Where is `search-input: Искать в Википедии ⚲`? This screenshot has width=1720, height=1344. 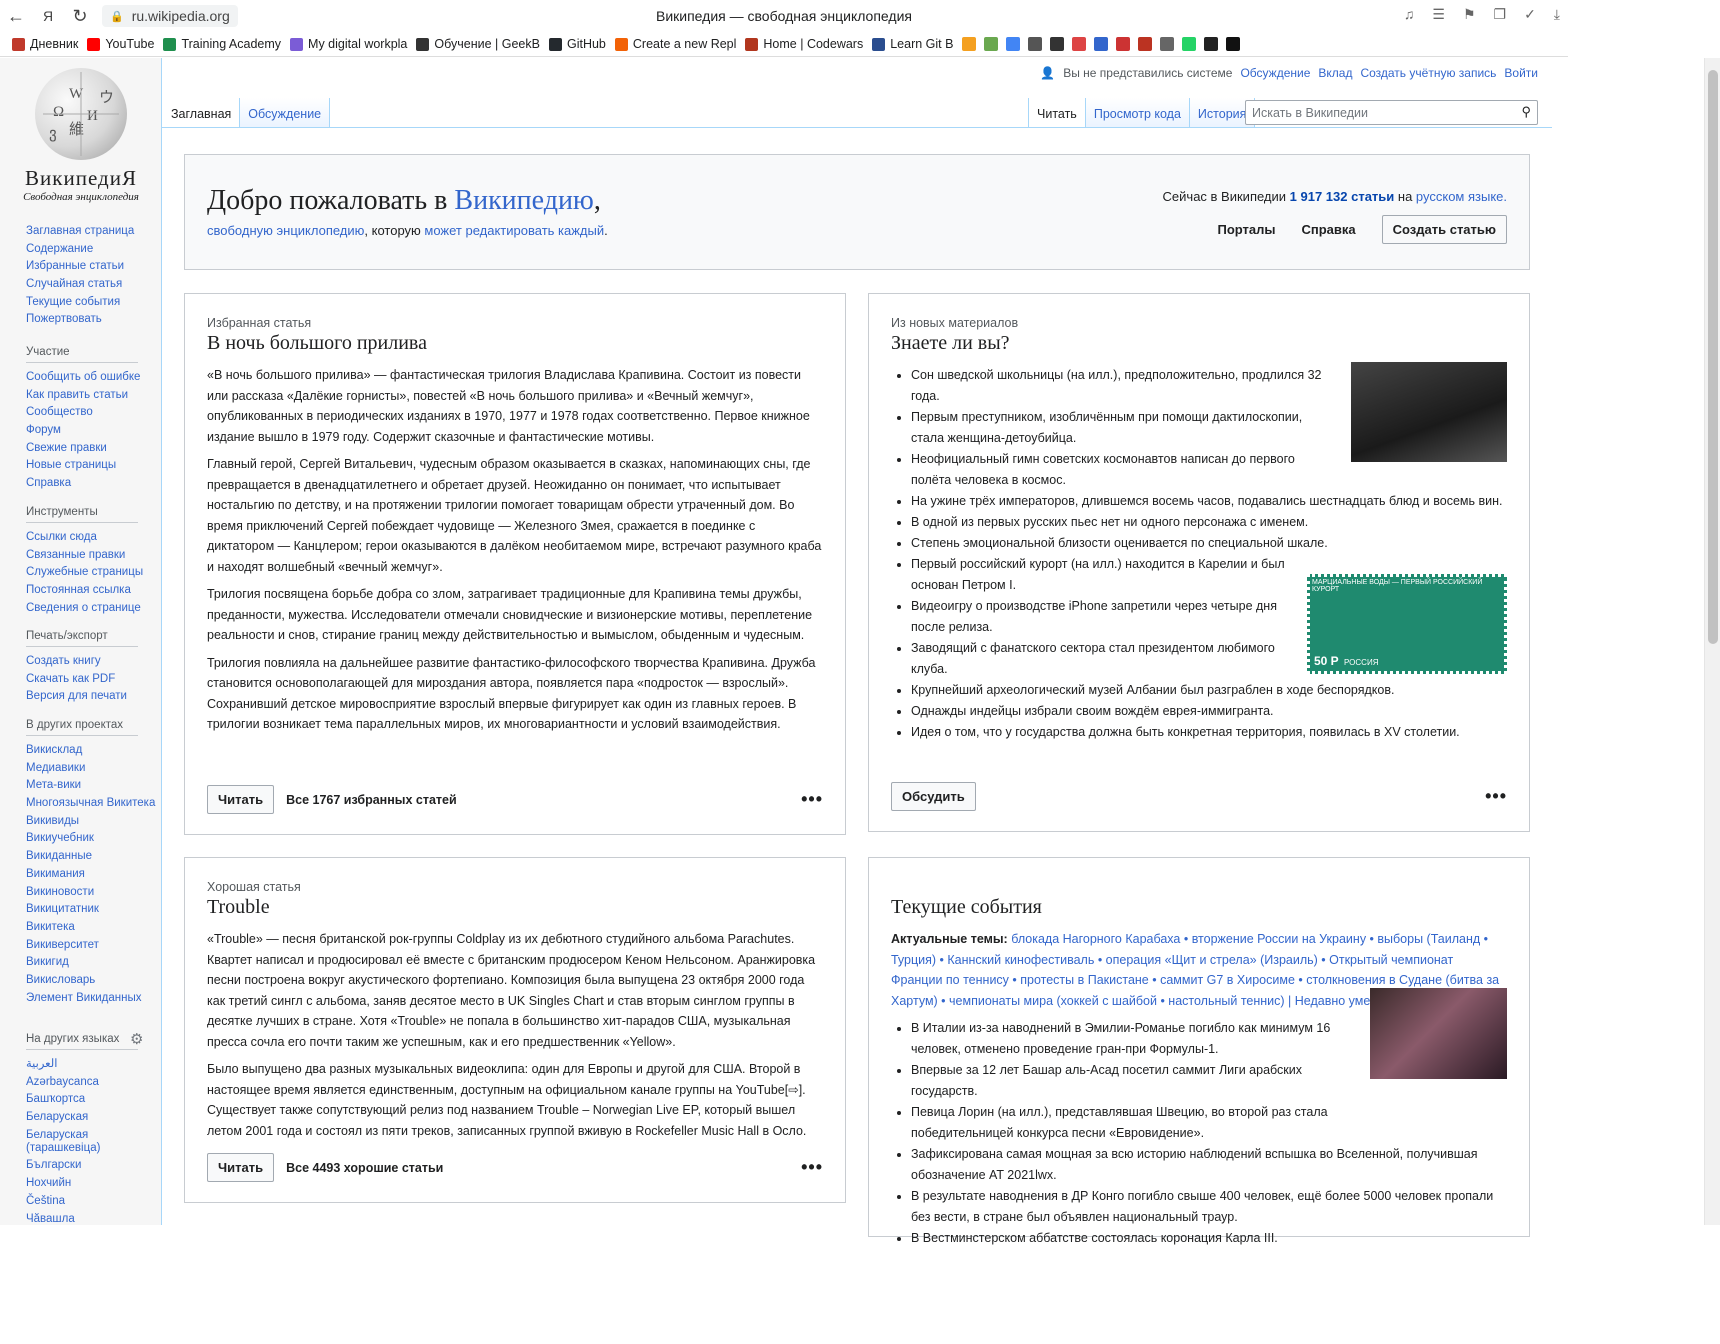
search-input: Искать в Википедии ⚲ is located at coordinates (1391, 112).